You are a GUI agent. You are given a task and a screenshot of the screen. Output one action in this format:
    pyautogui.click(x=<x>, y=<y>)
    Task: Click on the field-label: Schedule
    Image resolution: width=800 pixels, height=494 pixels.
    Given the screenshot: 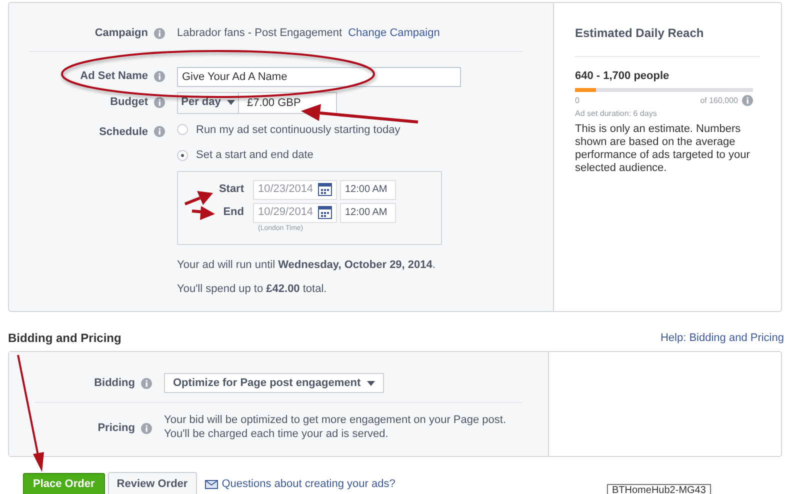 What is the action you would take?
    pyautogui.click(x=123, y=132)
    